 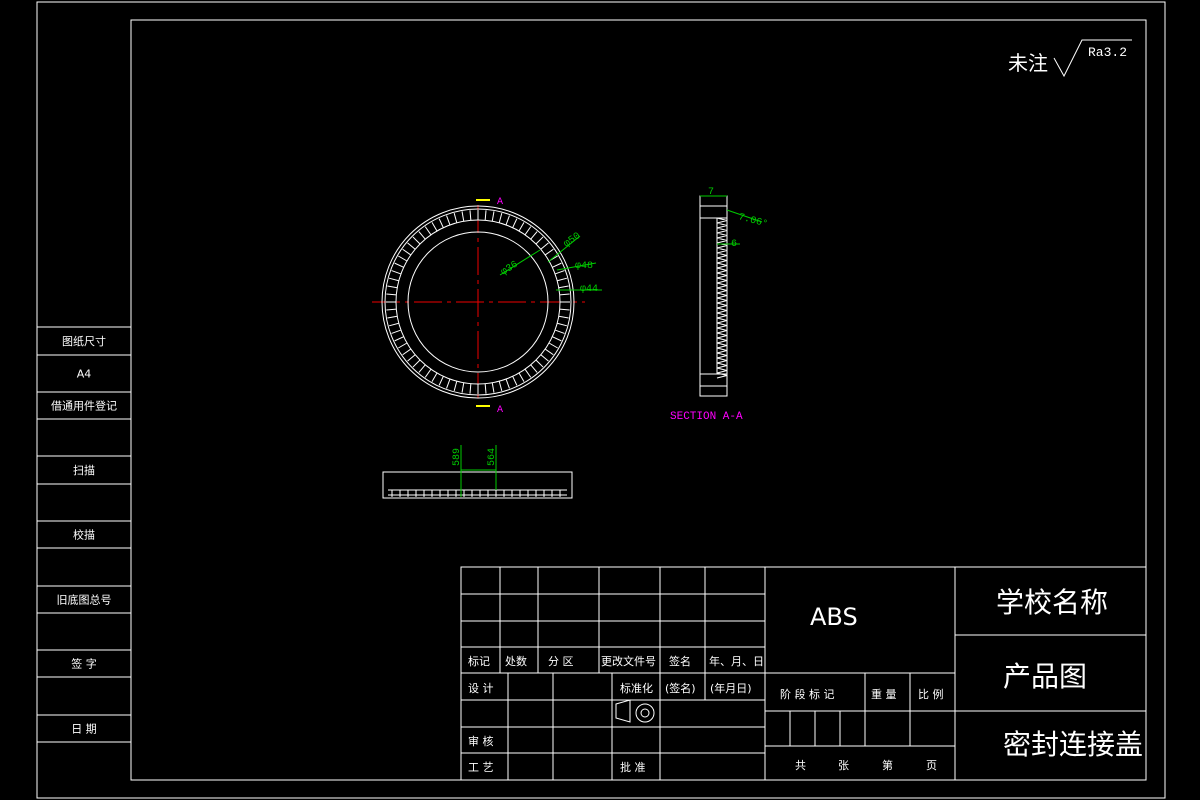 What do you see at coordinates (680, 661) in the screenshot?
I see `header-sign: 签名` at bounding box center [680, 661].